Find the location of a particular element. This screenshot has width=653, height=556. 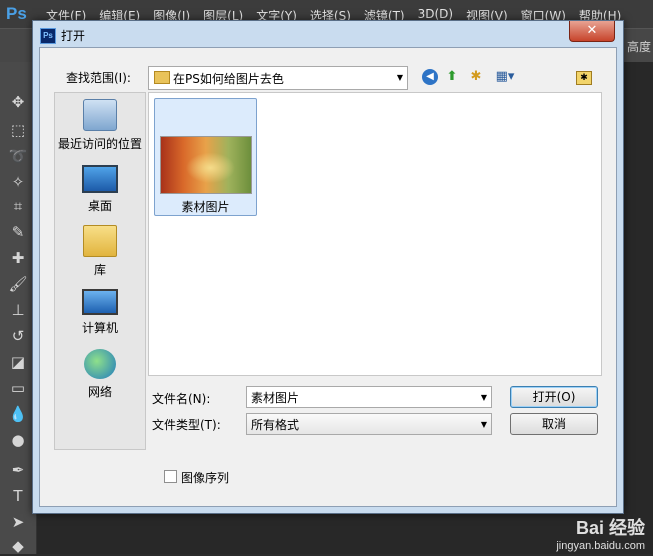

image-sequence-label: 图像序列 is located at coordinates (205, 478).